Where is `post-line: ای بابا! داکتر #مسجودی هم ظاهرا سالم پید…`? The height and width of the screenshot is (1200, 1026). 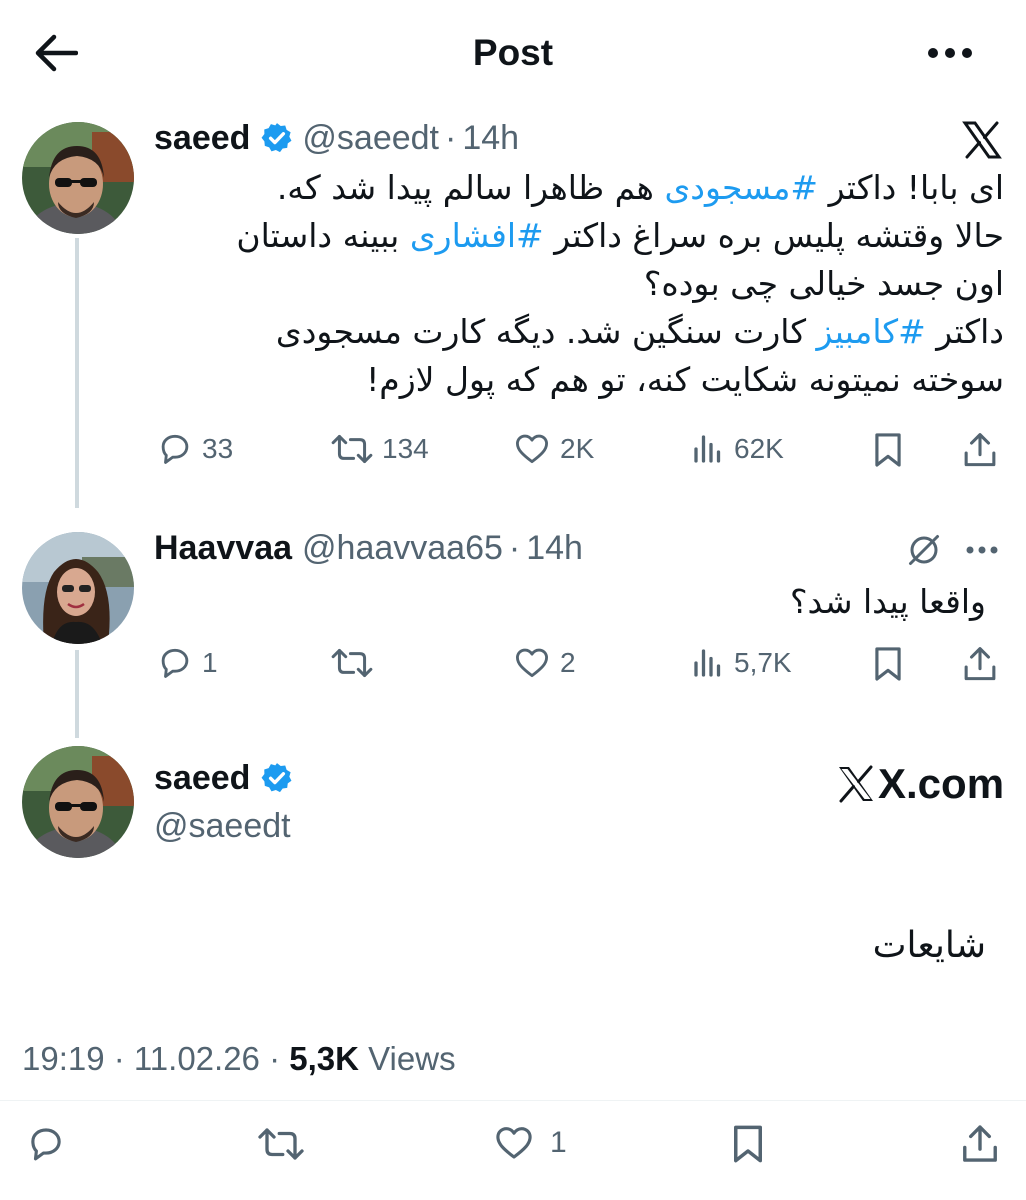 post-line: ای بابا! داکتر #مسجودی هم ظاهرا سالم پید… is located at coordinates (640, 187).